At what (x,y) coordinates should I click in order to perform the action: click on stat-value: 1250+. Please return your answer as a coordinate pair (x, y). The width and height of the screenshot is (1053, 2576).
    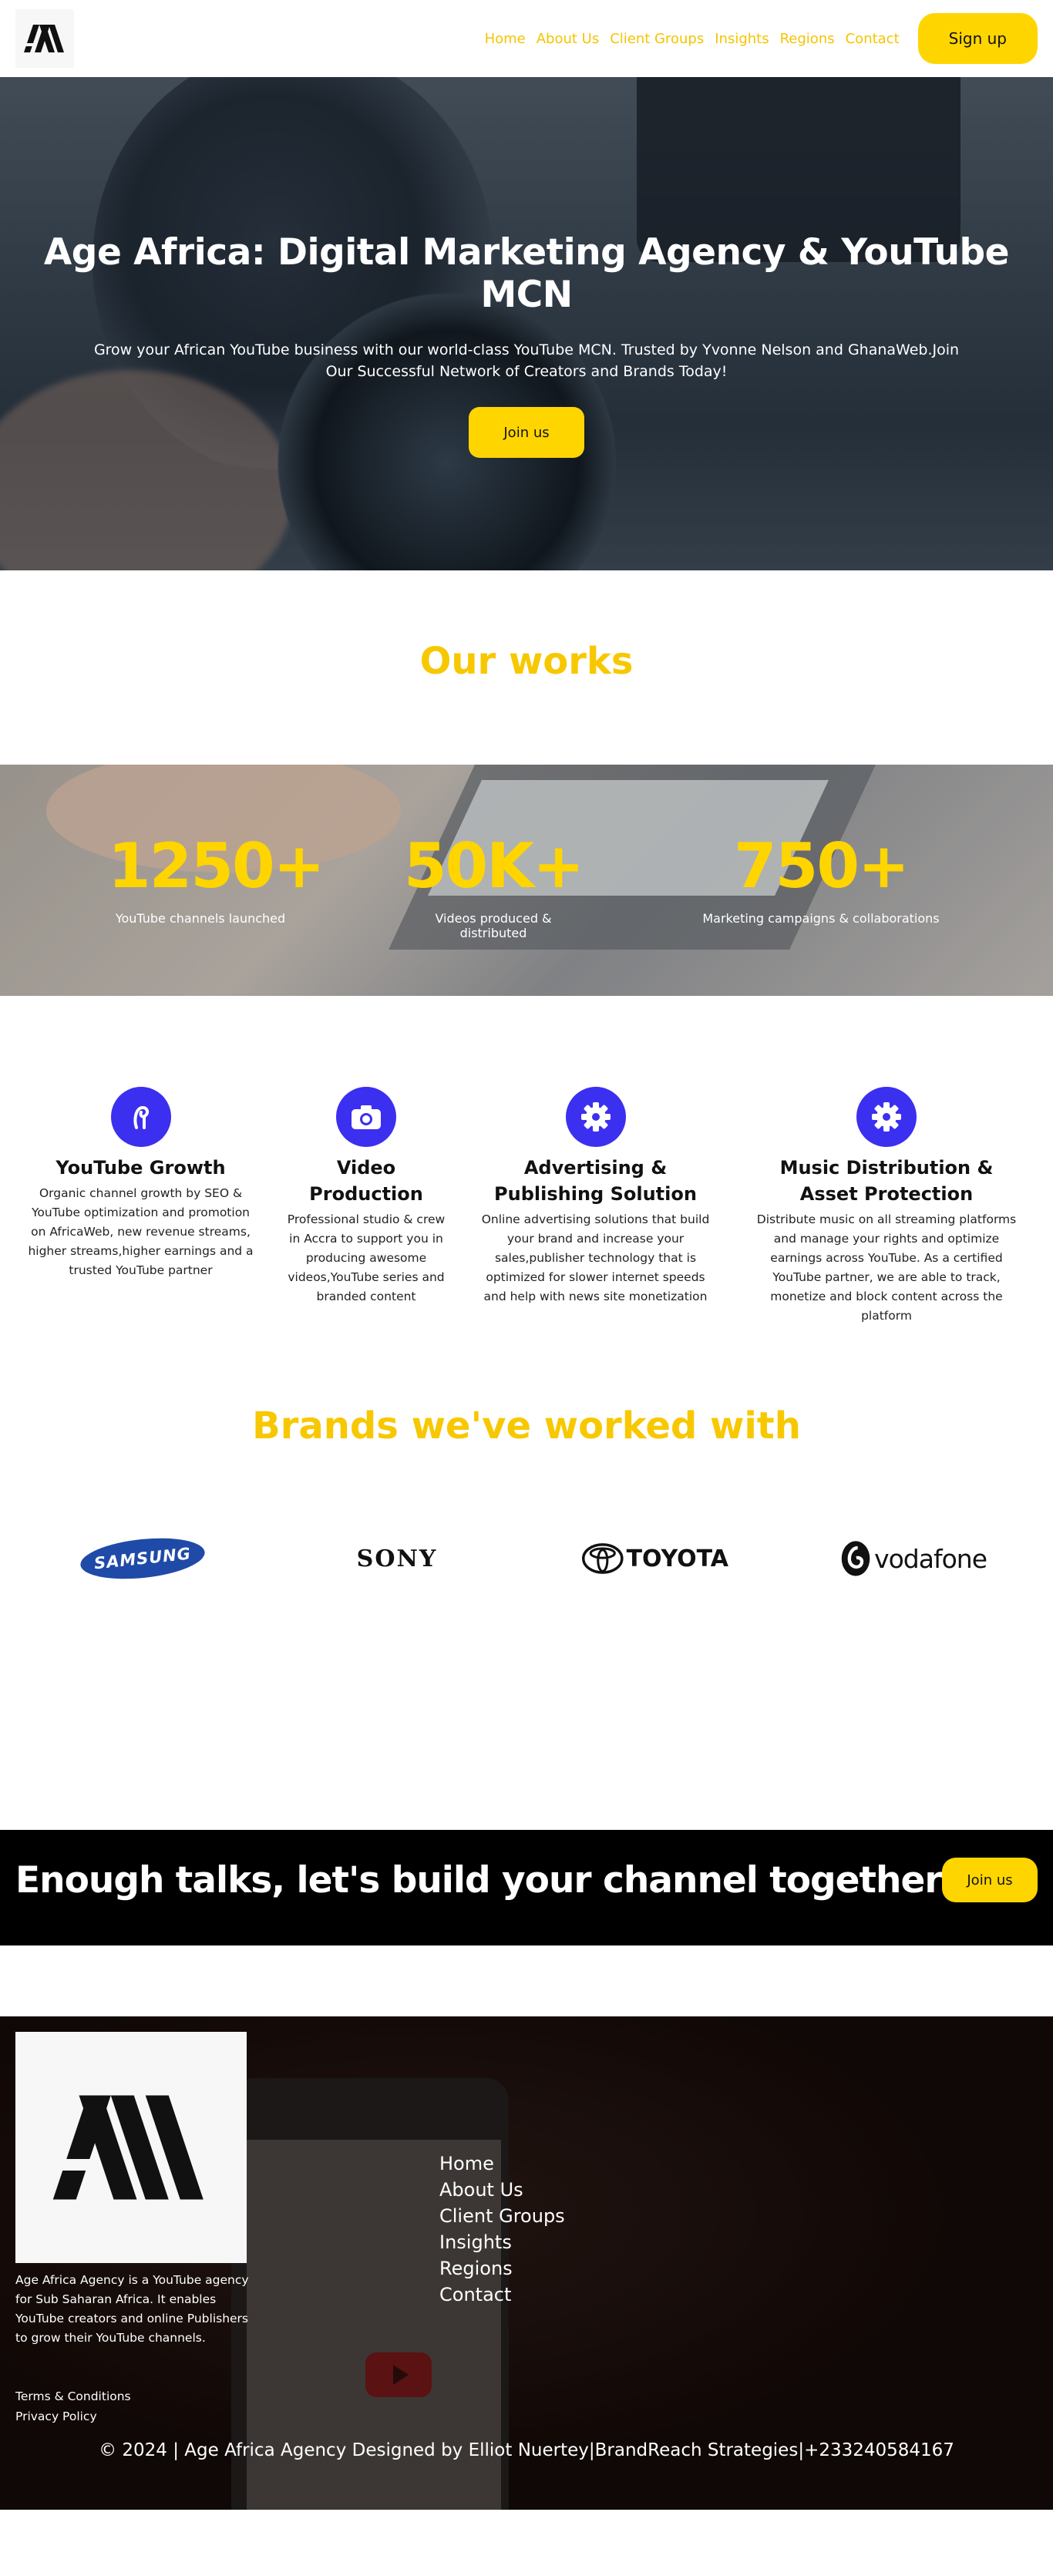
    Looking at the image, I should click on (217, 866).